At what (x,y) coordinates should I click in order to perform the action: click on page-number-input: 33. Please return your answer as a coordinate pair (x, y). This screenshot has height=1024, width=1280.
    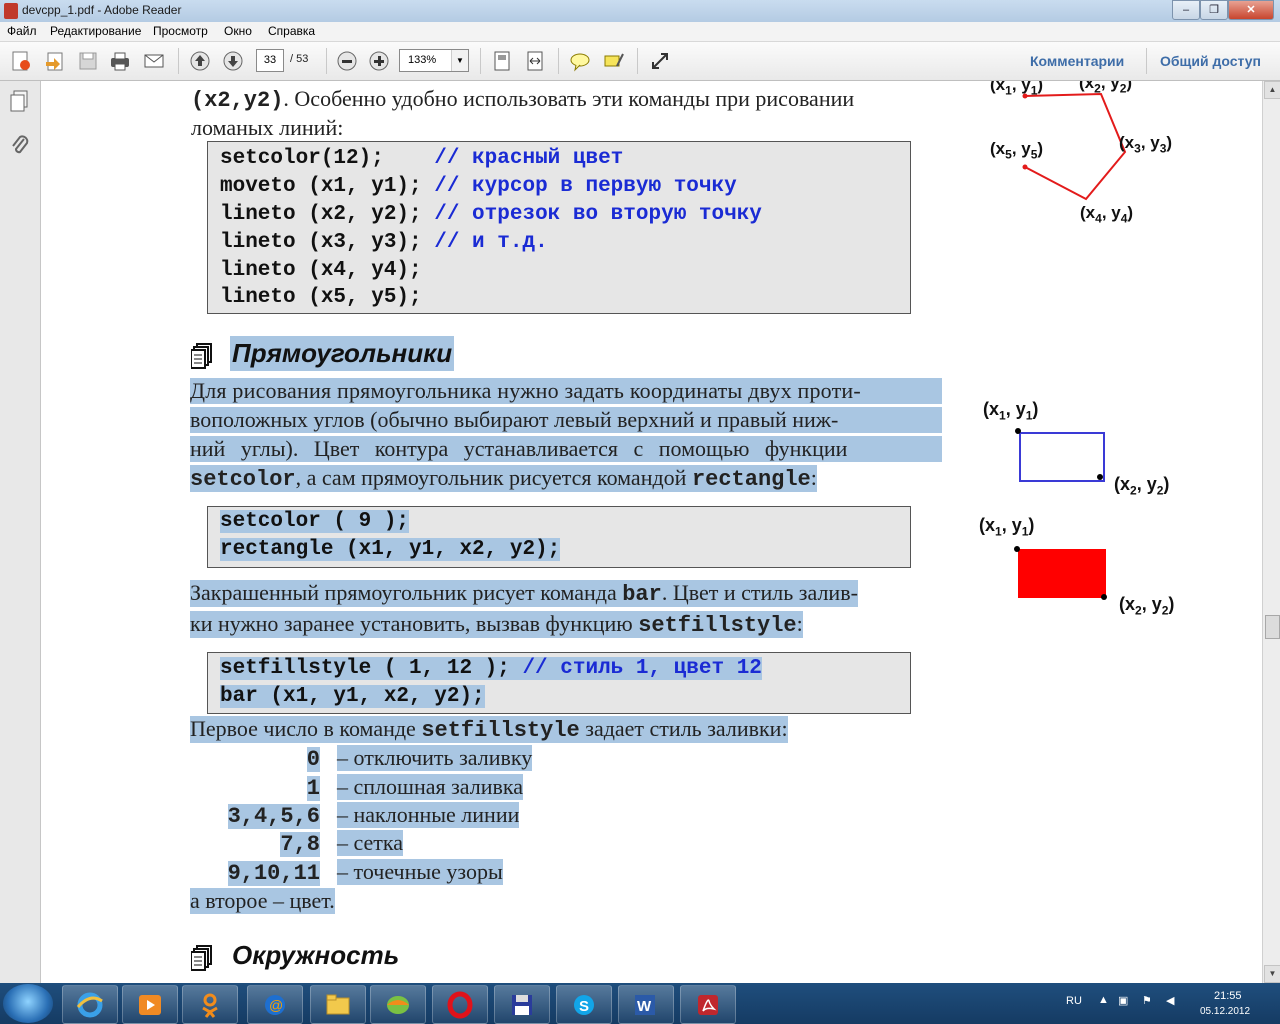
    Looking at the image, I should click on (270, 60).